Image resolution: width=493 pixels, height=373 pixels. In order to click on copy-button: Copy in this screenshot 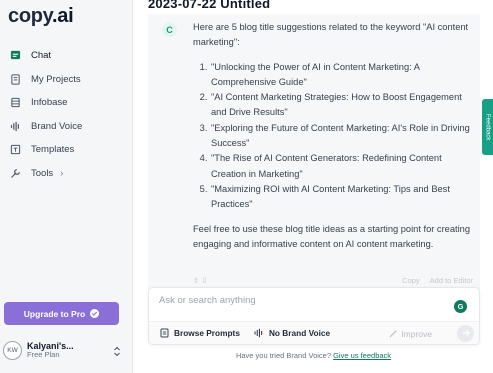, I will do `click(411, 280)`.